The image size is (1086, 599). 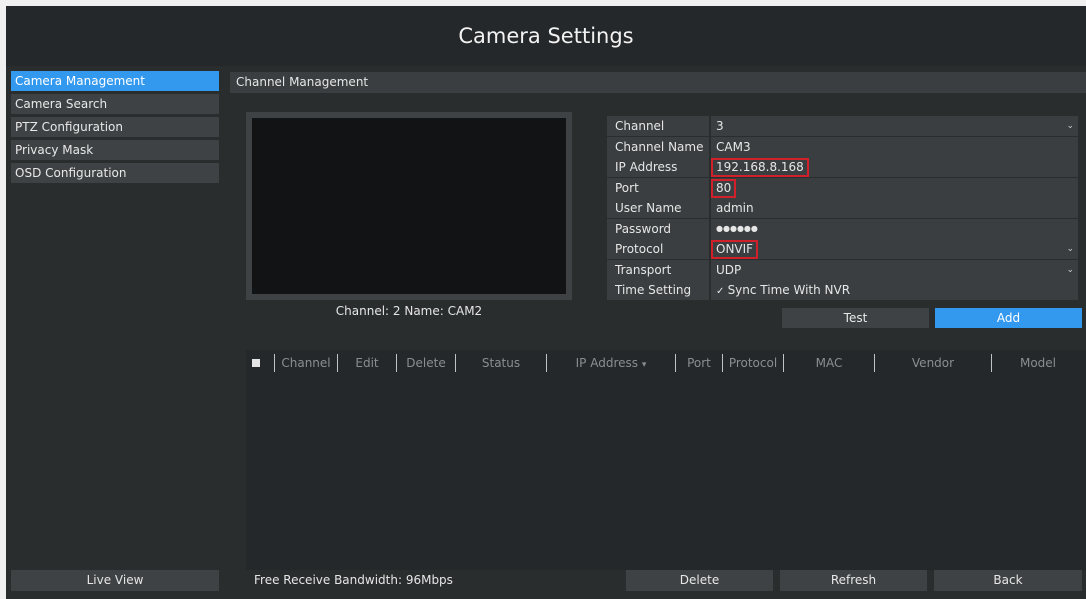 I want to click on page-title: Camera Settings, so click(x=546, y=36).